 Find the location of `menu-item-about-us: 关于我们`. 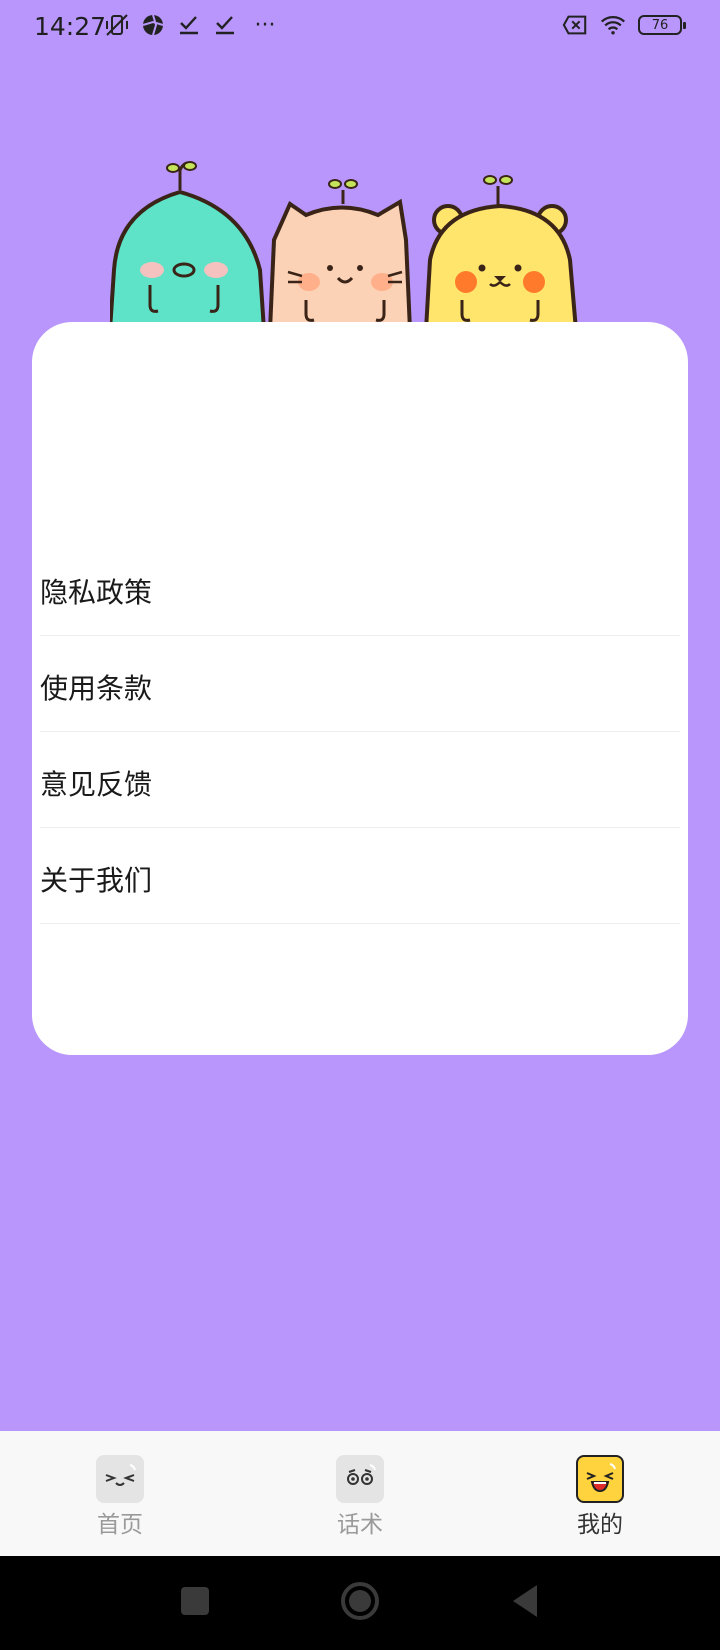

menu-item-about-us: 关于我们 is located at coordinates (360, 879).